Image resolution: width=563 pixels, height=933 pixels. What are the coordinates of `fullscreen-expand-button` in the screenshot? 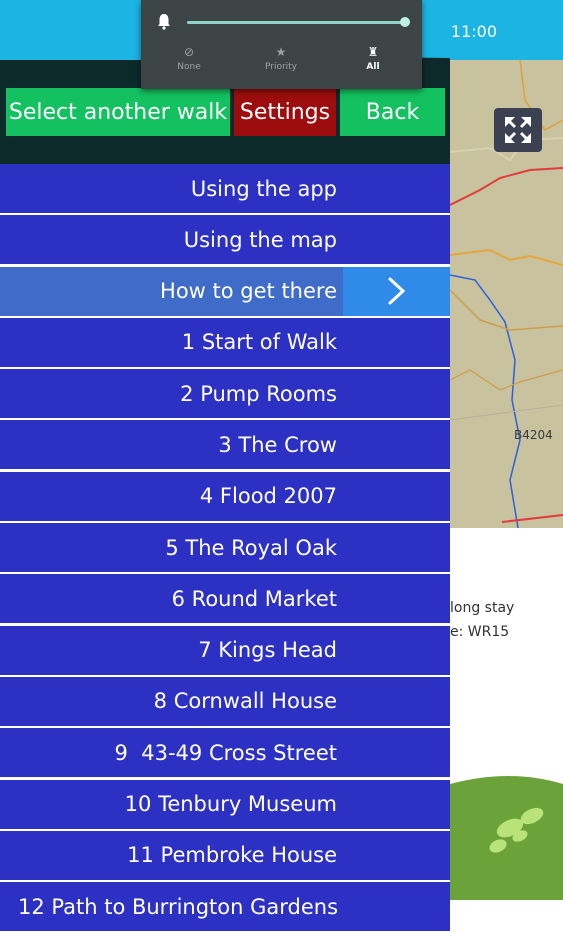 It's located at (518, 130).